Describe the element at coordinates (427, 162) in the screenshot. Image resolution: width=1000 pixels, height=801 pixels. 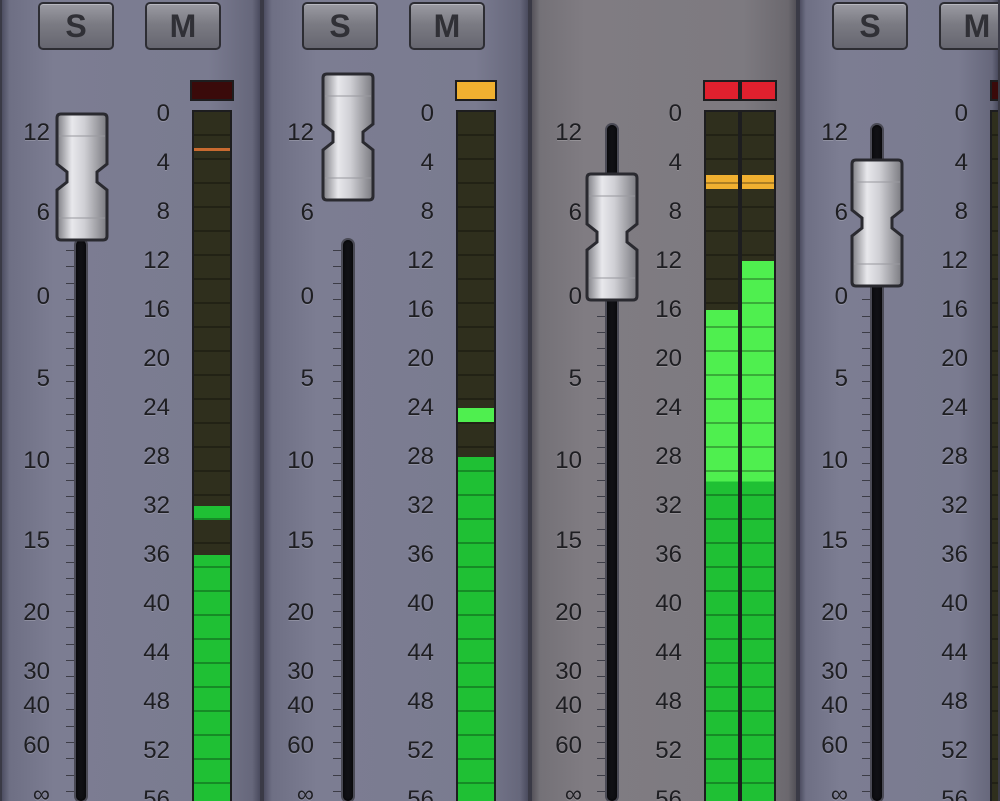
I see `meter-scale-label: 4` at that location.